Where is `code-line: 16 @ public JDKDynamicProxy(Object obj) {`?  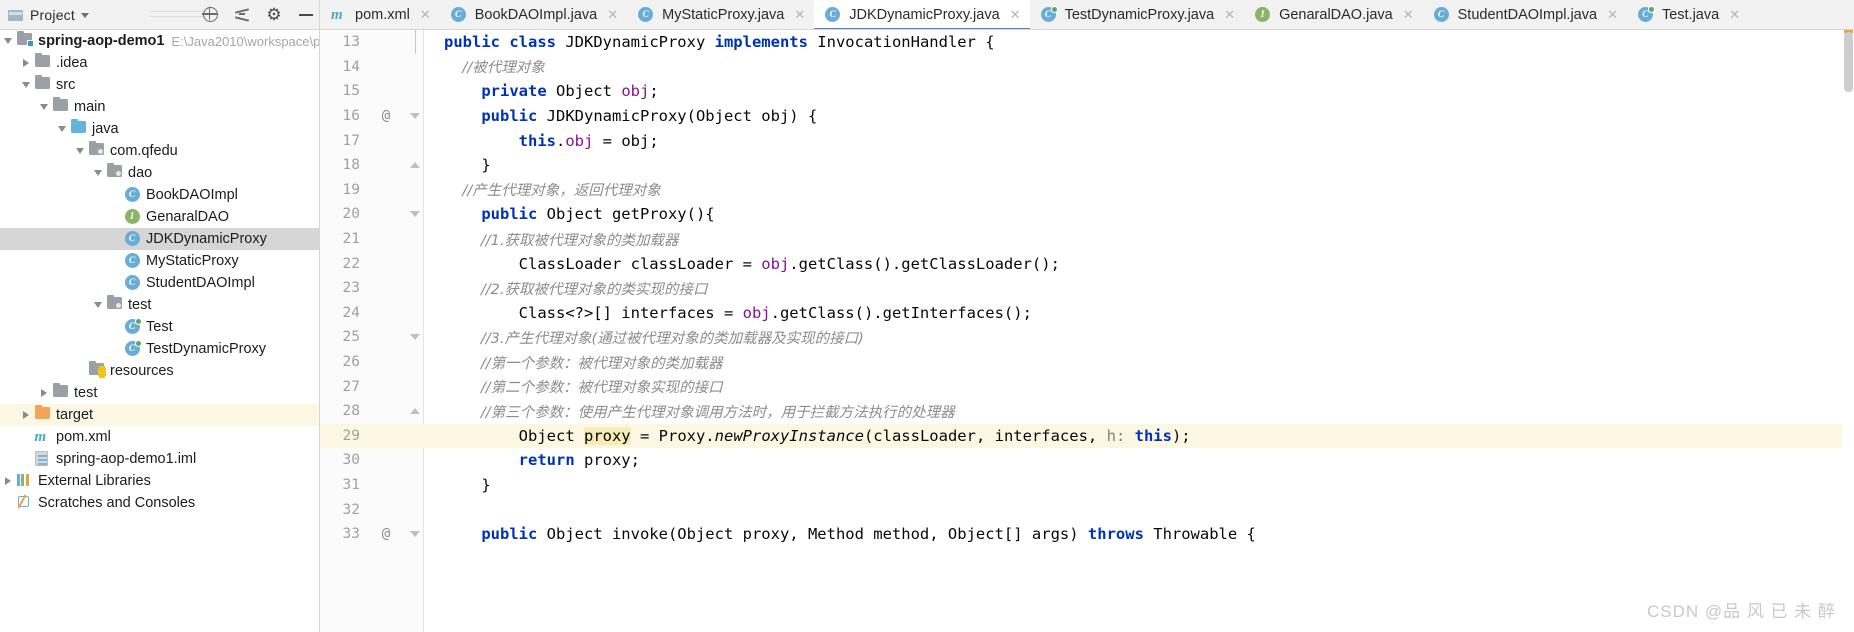
code-line: 16 @ public JDKDynamicProxy(Object obj) { is located at coordinates (1087, 116).